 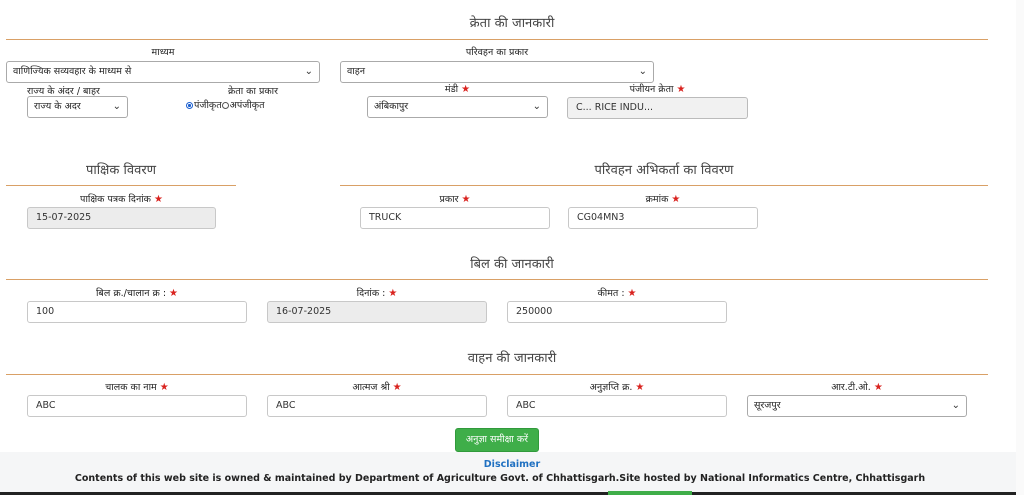 What do you see at coordinates (356, 71) in the screenshot?
I see `transport-type-select-value: वाहन` at bounding box center [356, 71].